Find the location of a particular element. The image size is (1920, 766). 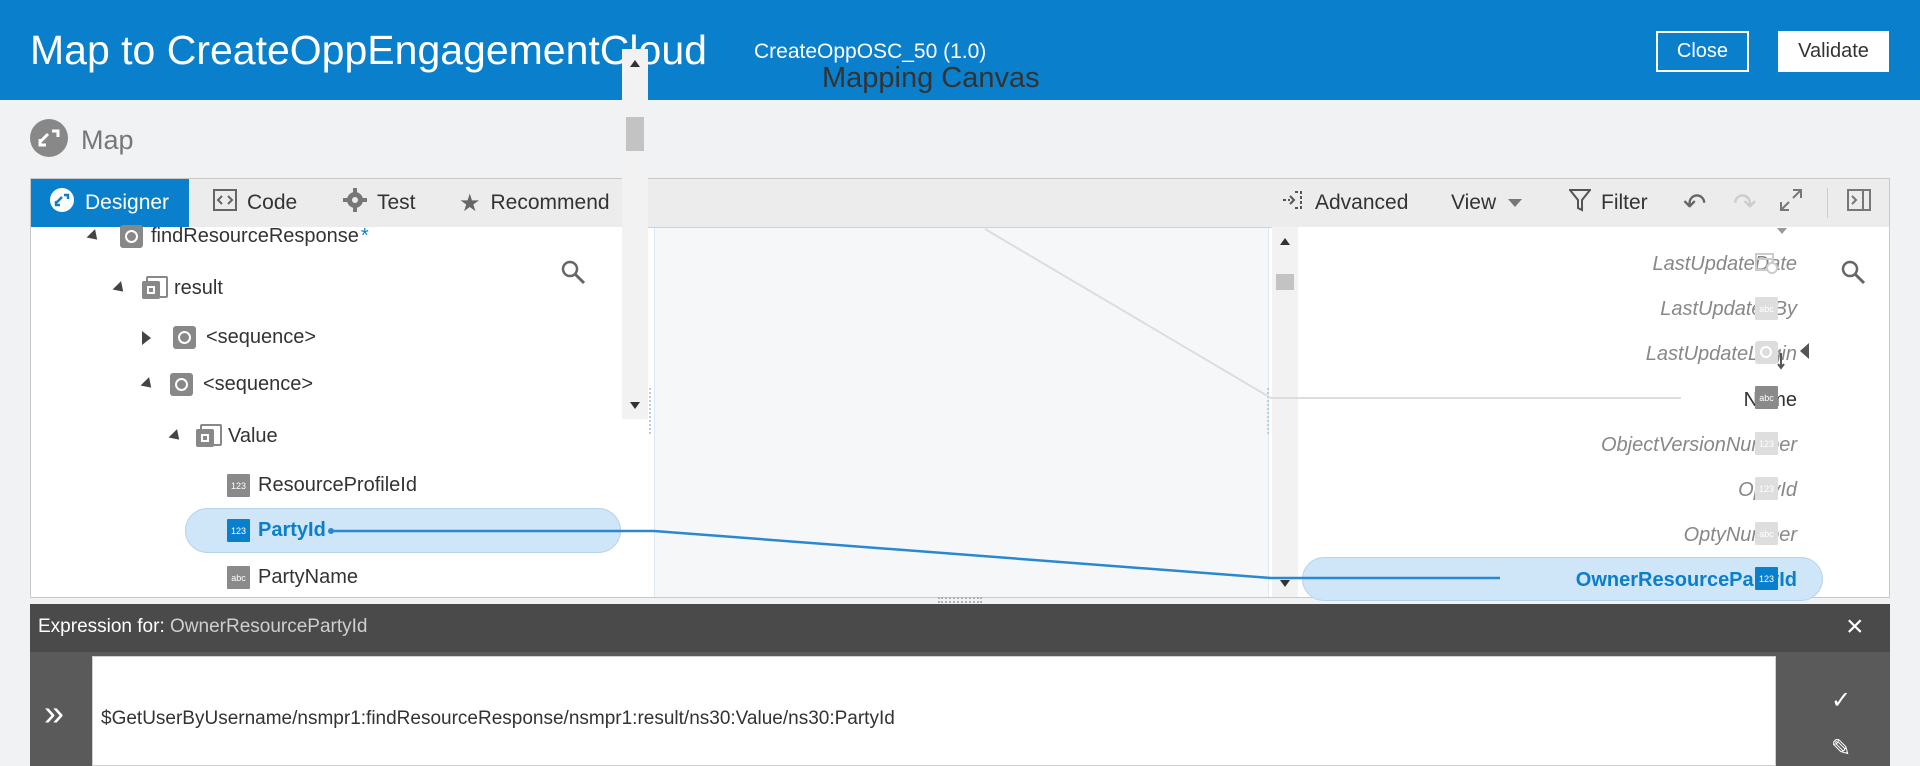

tree-node-findresourceresponse: findResourceResponse * is located at coordinates (227, 236).